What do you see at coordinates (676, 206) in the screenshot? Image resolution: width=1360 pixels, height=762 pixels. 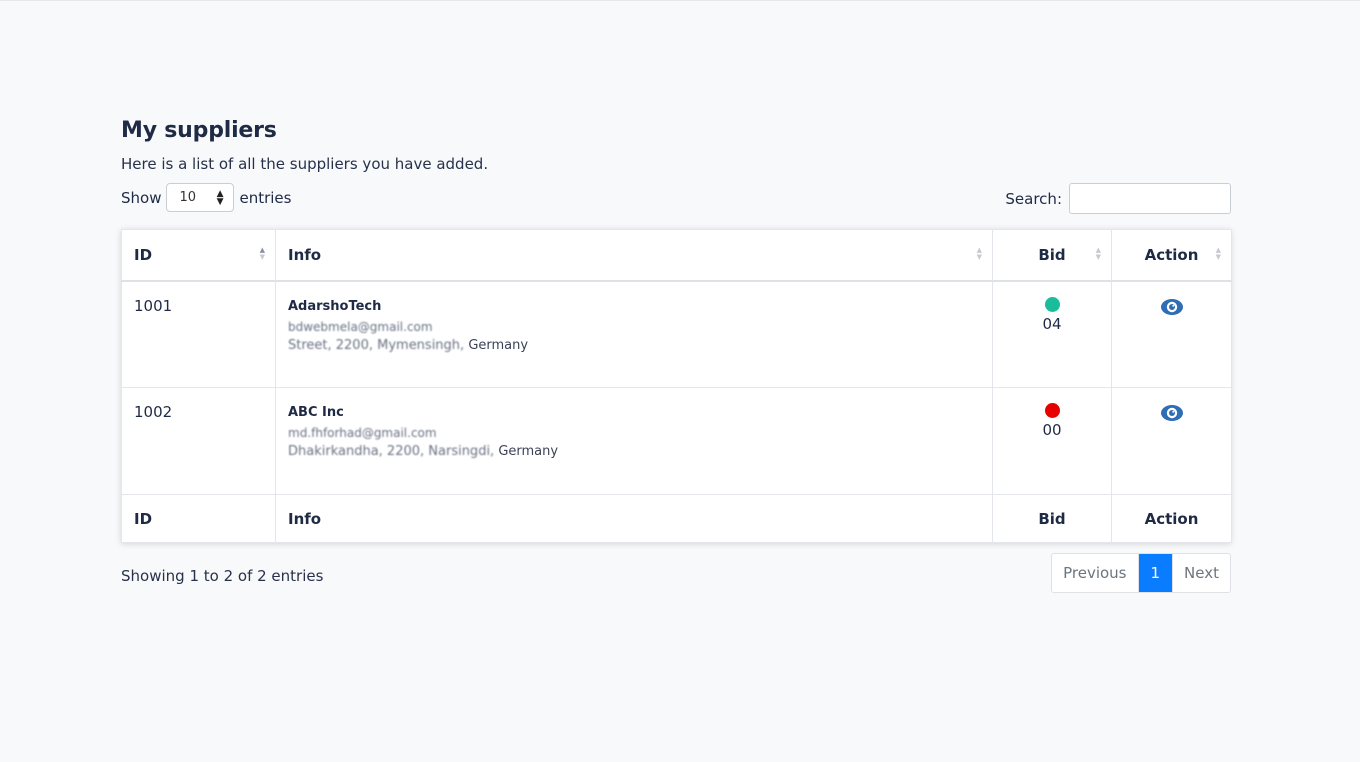 I see `table-controls: Show 10 ▲ ▼ entries Search:` at bounding box center [676, 206].